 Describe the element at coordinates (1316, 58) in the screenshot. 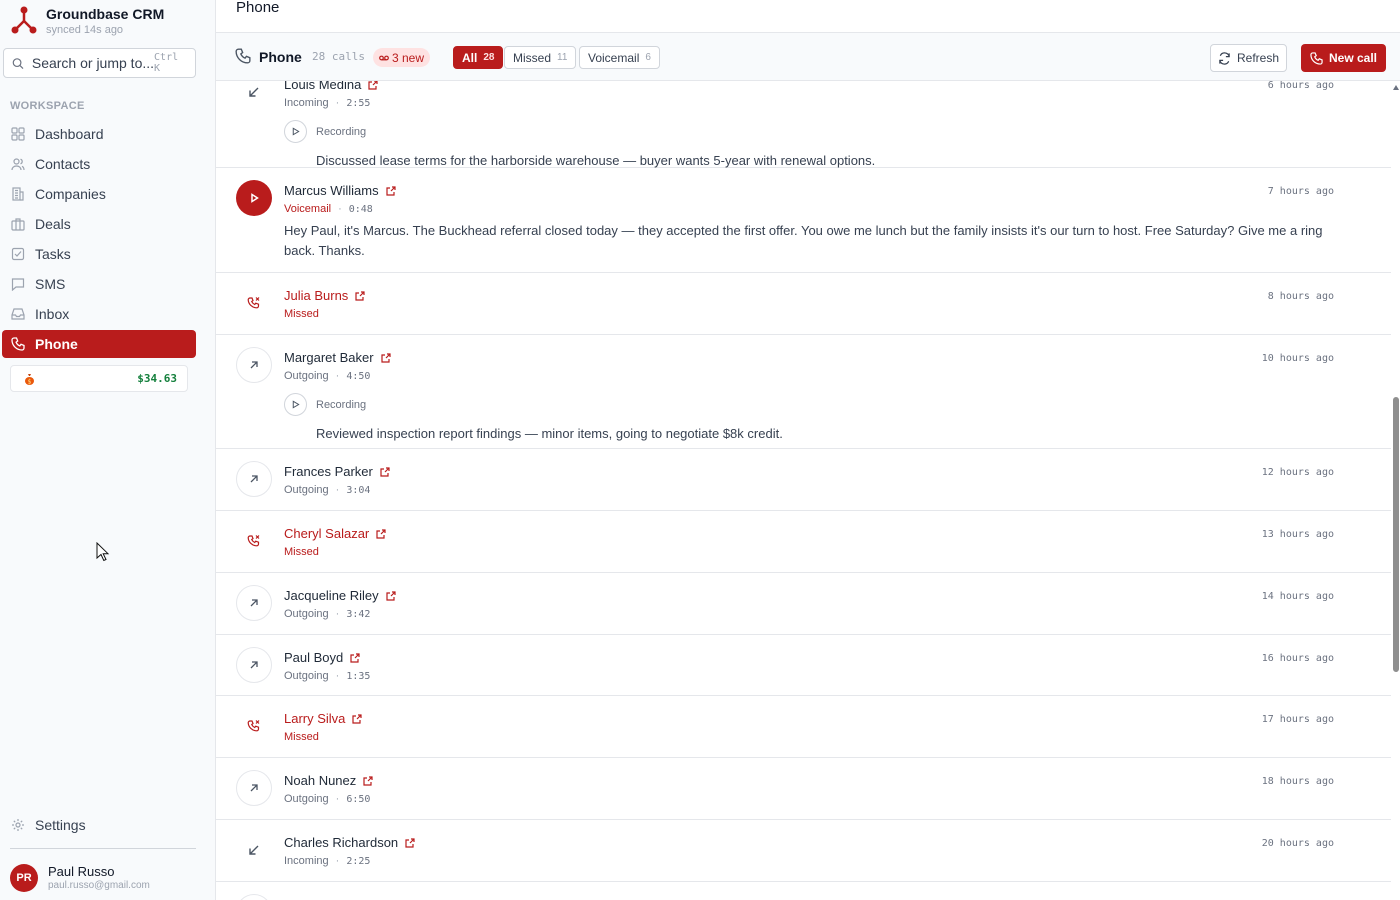

I see `phone-icon` at that location.